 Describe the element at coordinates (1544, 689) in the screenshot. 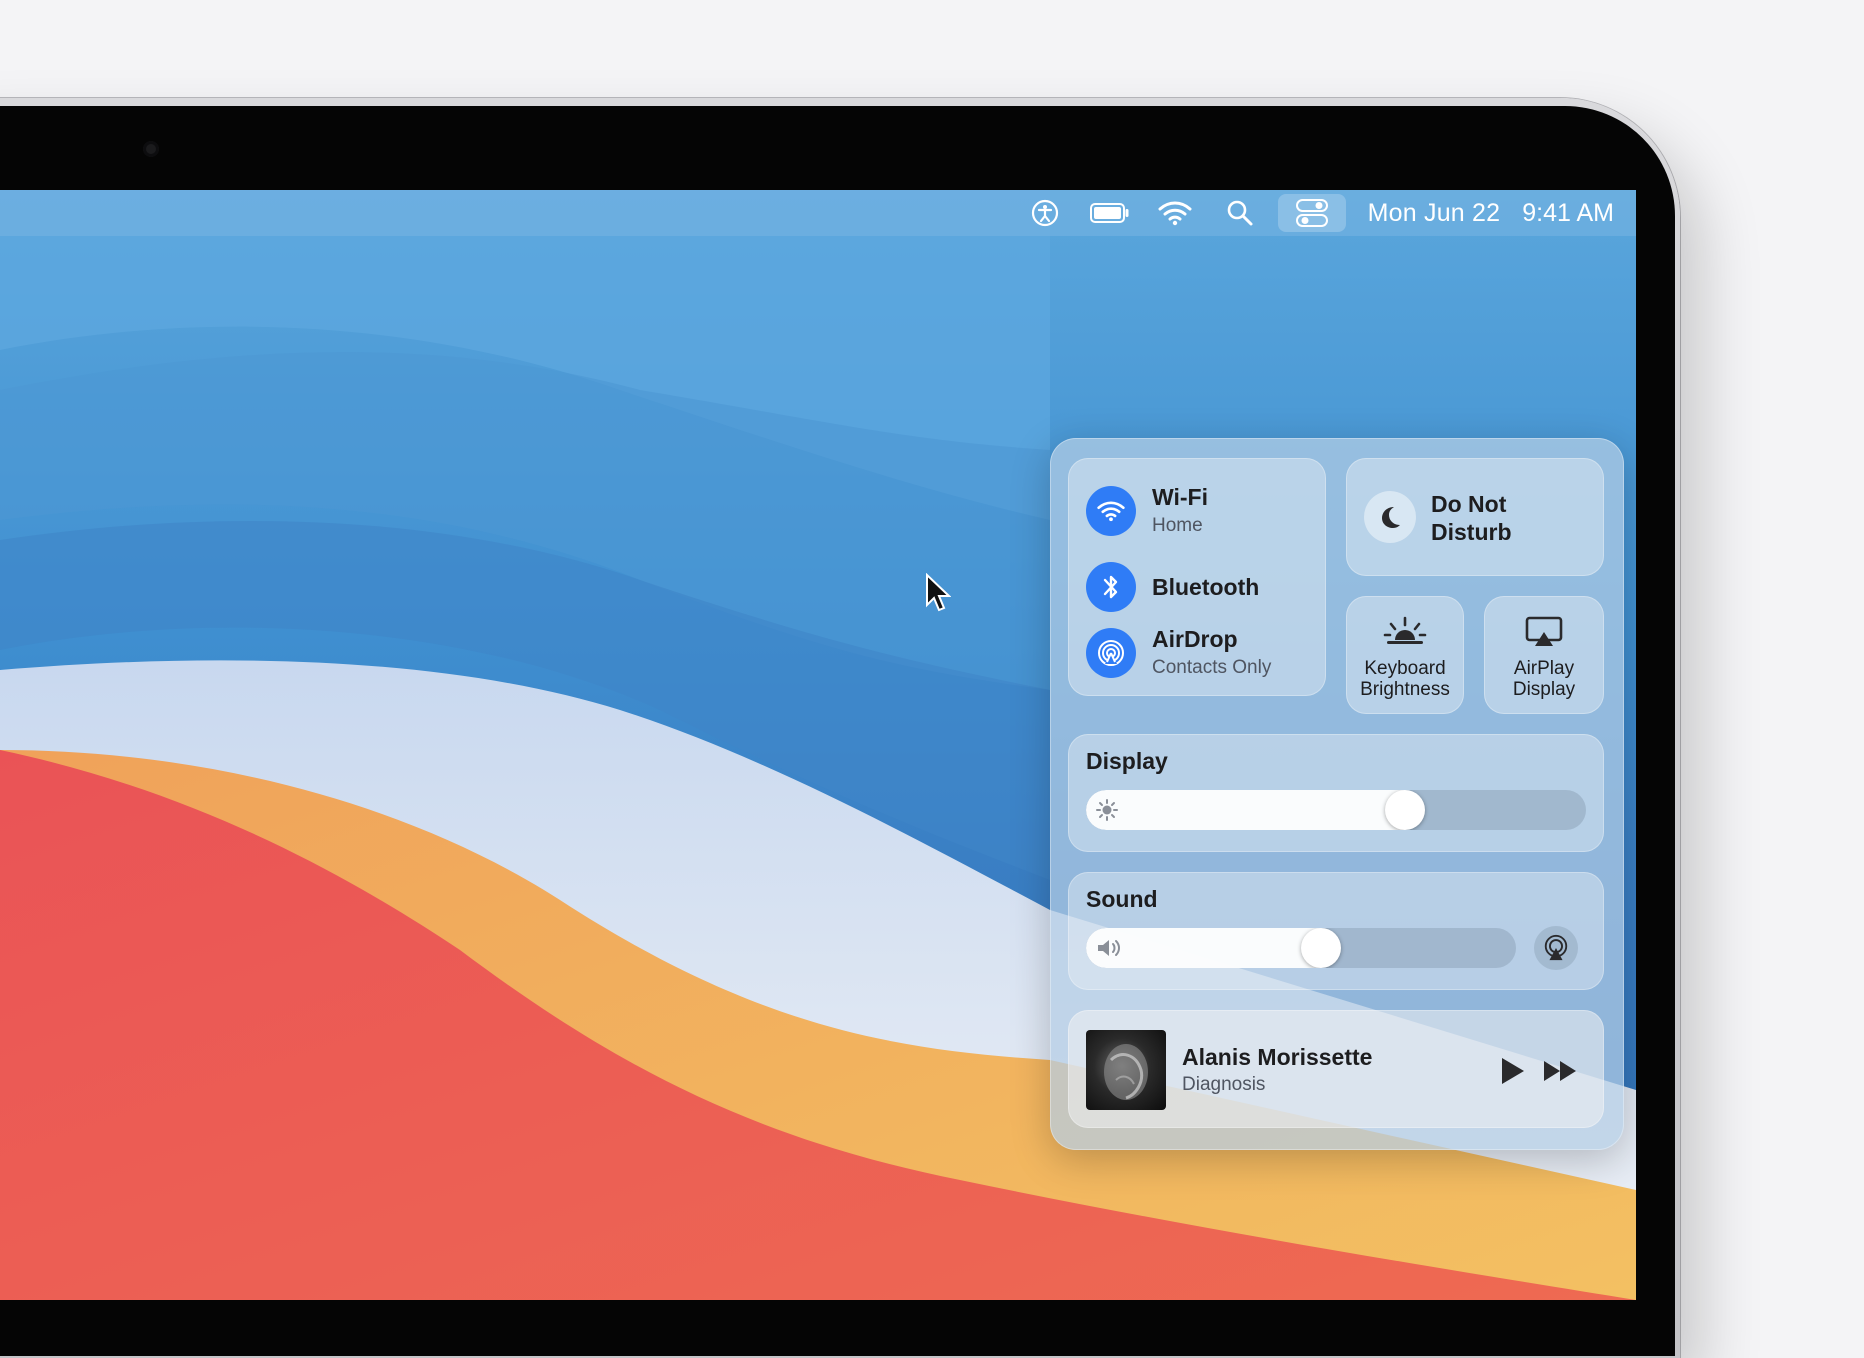

I see `airplay-display-label-2: Display` at that location.